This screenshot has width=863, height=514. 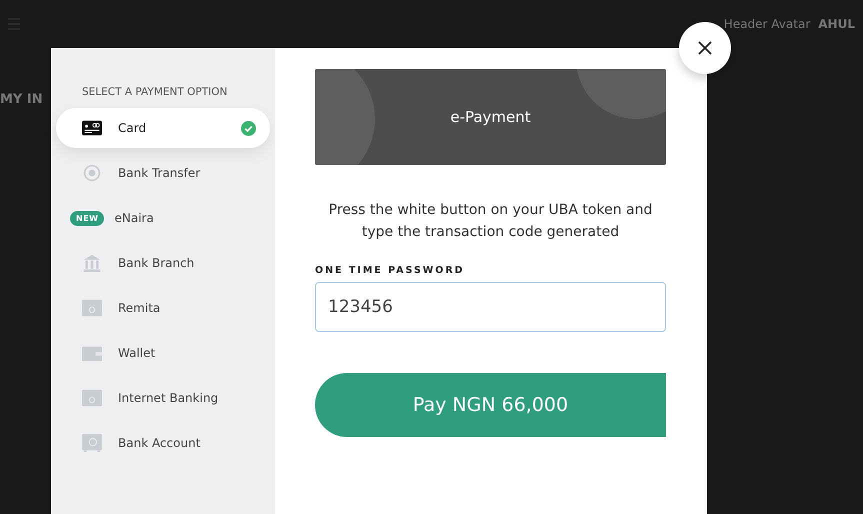 What do you see at coordinates (163, 173) in the screenshot?
I see `payment-option: Bank Transfer` at bounding box center [163, 173].